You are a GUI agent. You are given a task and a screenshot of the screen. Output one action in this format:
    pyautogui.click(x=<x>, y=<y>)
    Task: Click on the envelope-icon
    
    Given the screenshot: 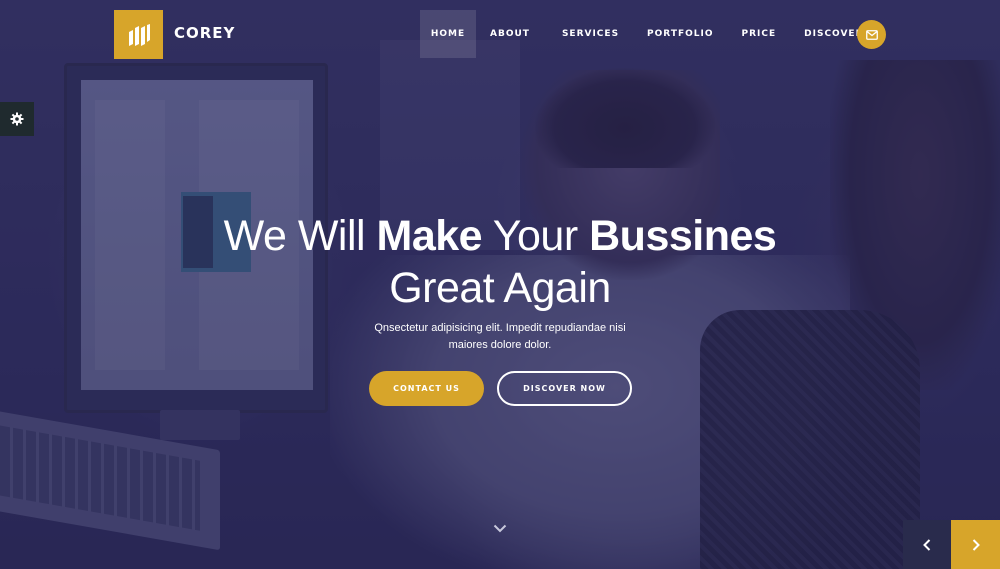 What is the action you would take?
    pyautogui.click(x=871, y=34)
    